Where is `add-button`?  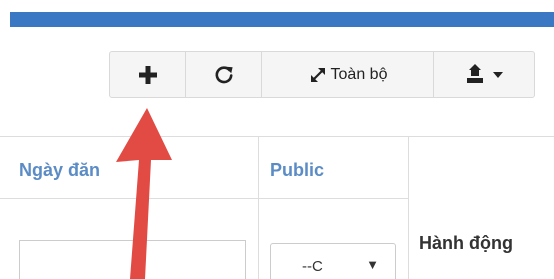
add-button is located at coordinates (147, 74).